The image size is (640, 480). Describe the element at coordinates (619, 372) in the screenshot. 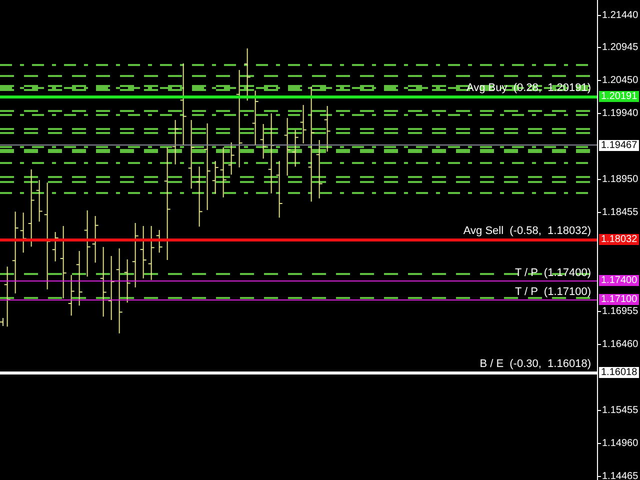

I see `price-tag: 1.16018` at that location.